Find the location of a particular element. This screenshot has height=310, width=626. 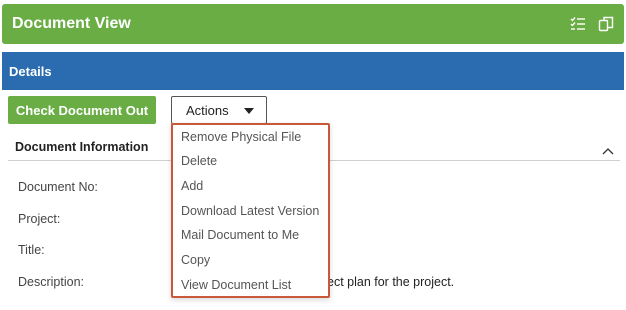

field-label-project: Project: is located at coordinates (39, 219).